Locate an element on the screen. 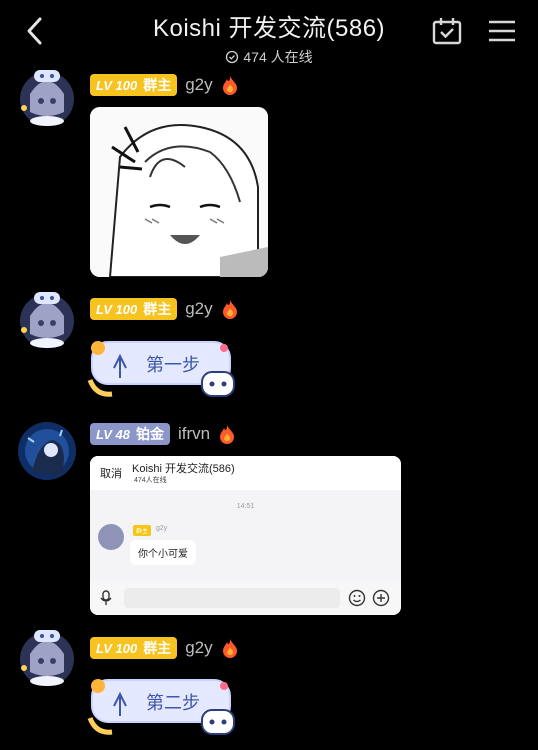 This screenshot has width=538, height=750. sticker-image is located at coordinates (179, 192).